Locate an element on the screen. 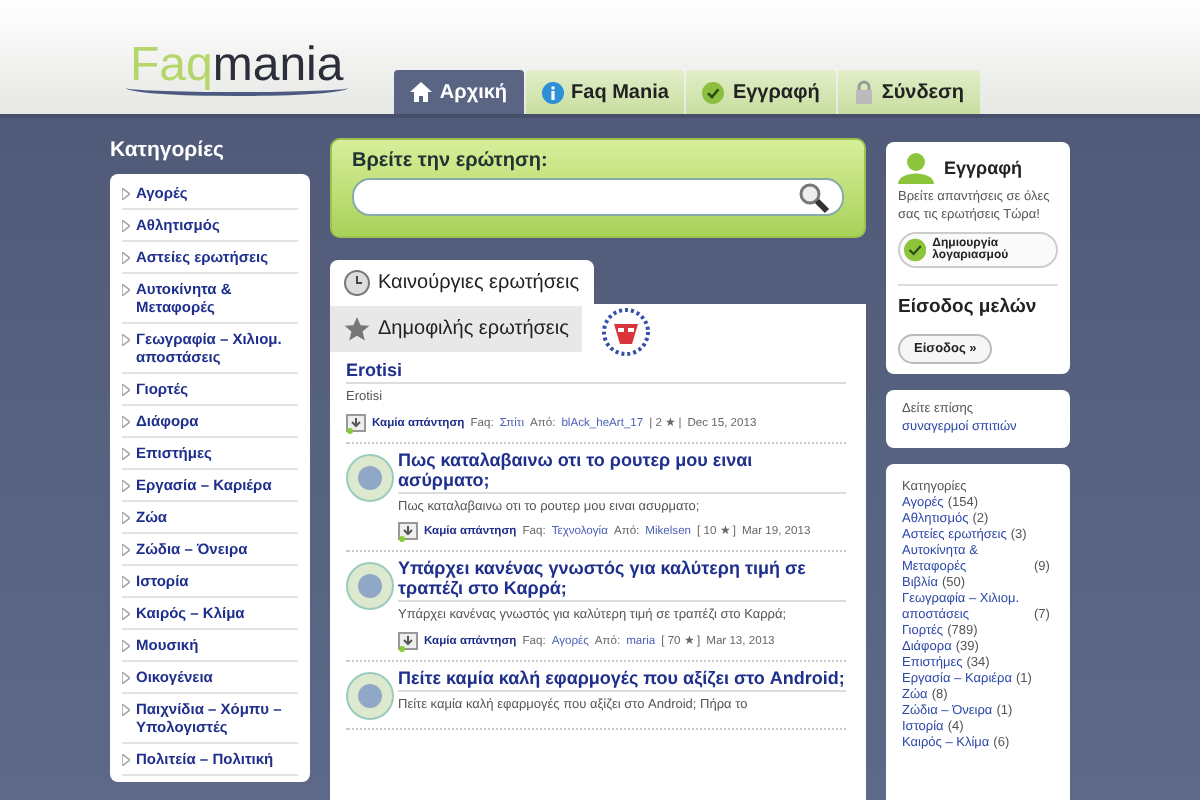 This screenshot has height=800, width=1200. register-title: Εγγραφή is located at coordinates (983, 168).